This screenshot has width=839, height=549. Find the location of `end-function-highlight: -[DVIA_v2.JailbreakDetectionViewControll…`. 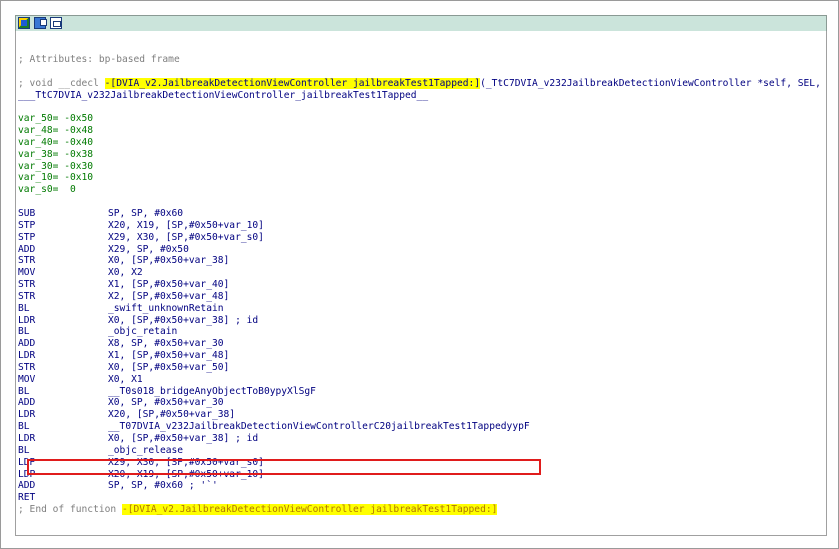

end-function-highlight: -[DVIA_v2.JailbreakDetectionViewControll… is located at coordinates (309, 510).